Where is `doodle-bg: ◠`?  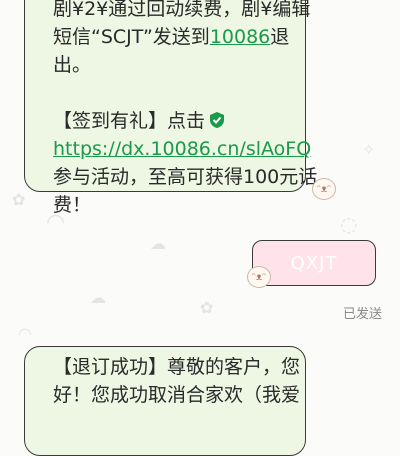 doodle-bg: ◠ is located at coordinates (25, 333).